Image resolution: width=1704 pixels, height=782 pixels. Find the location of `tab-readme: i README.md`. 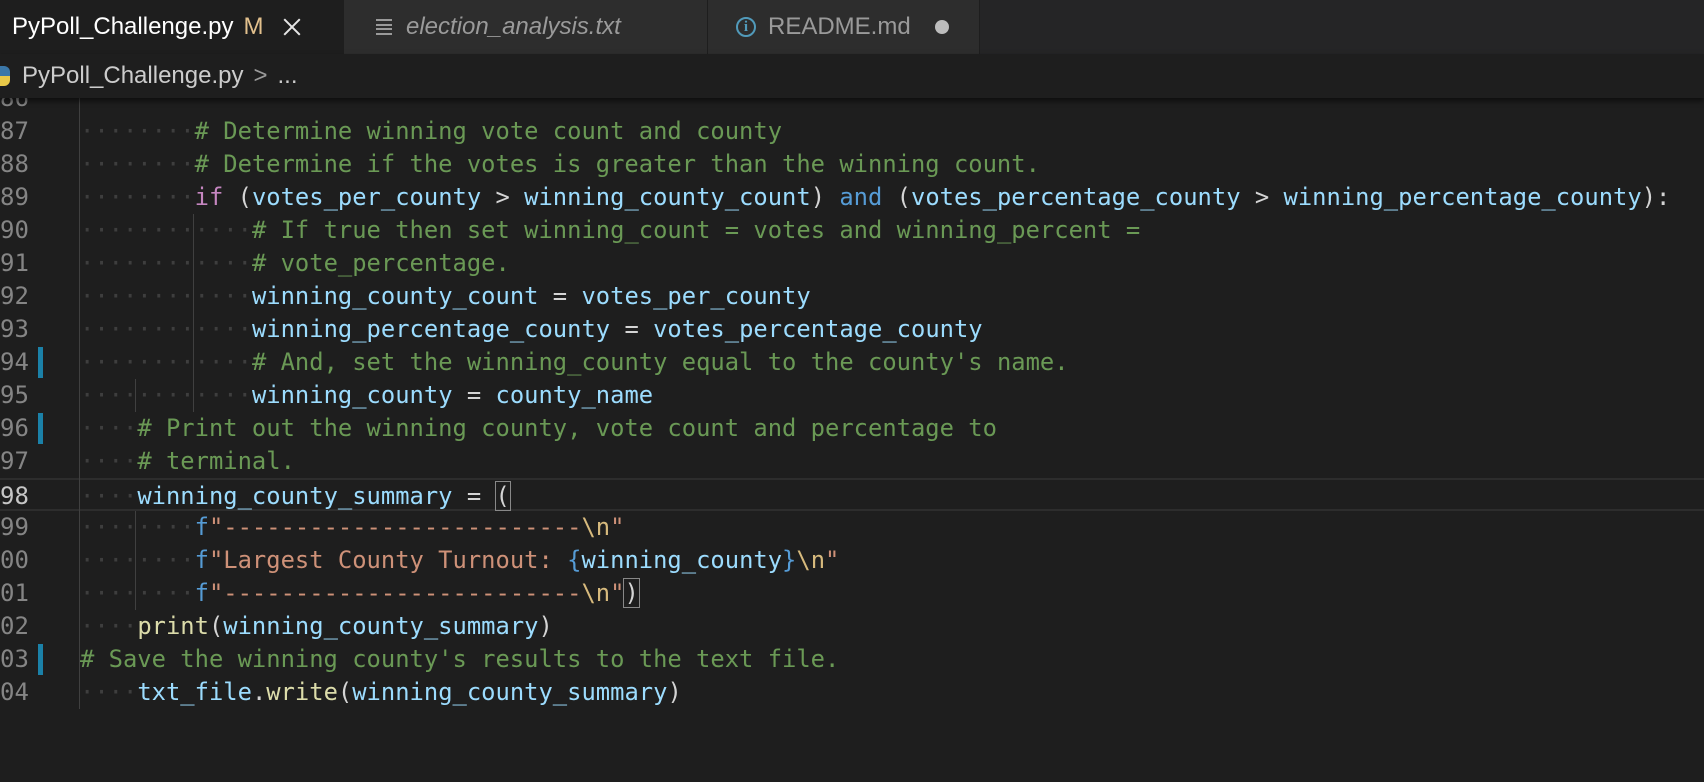

tab-readme: i README.md is located at coordinates (844, 27).